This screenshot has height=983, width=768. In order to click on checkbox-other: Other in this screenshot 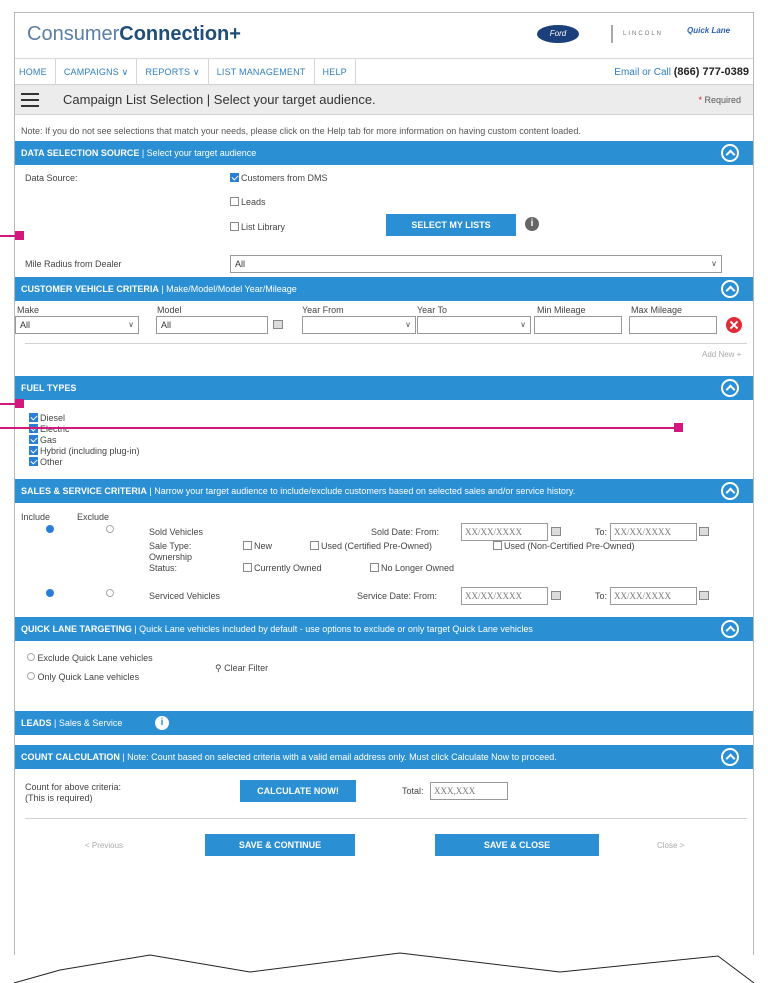, I will do `click(46, 462)`.